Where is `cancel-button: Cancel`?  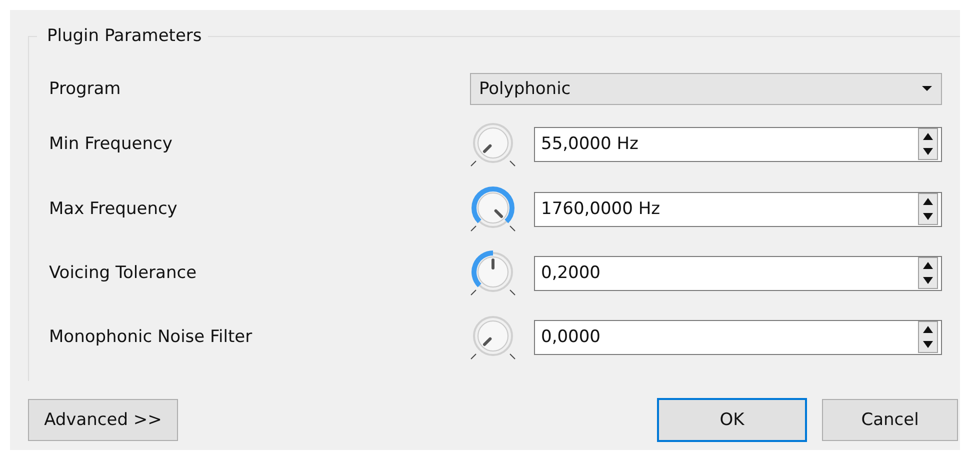
cancel-button: Cancel is located at coordinates (890, 420).